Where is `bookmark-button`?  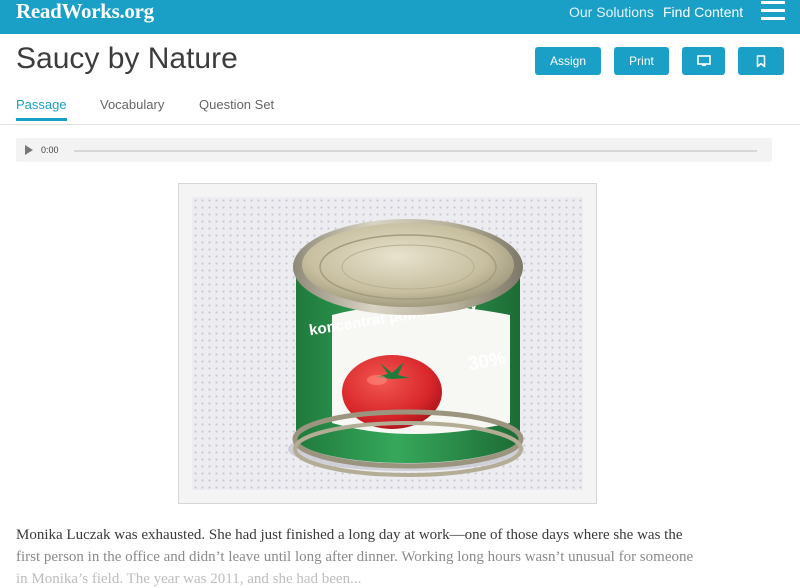 bookmark-button is located at coordinates (761, 61).